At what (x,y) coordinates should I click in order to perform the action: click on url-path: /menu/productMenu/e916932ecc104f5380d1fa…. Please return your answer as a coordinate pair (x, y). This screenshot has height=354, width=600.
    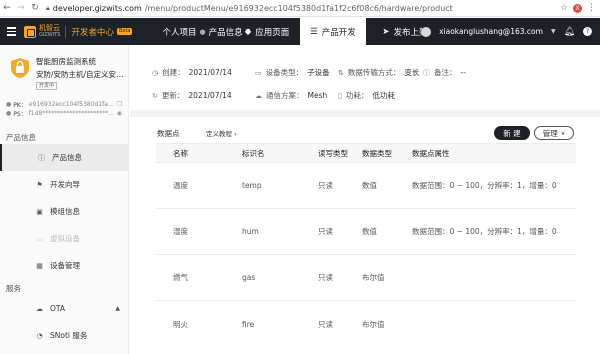
    Looking at the image, I should click on (298, 8).